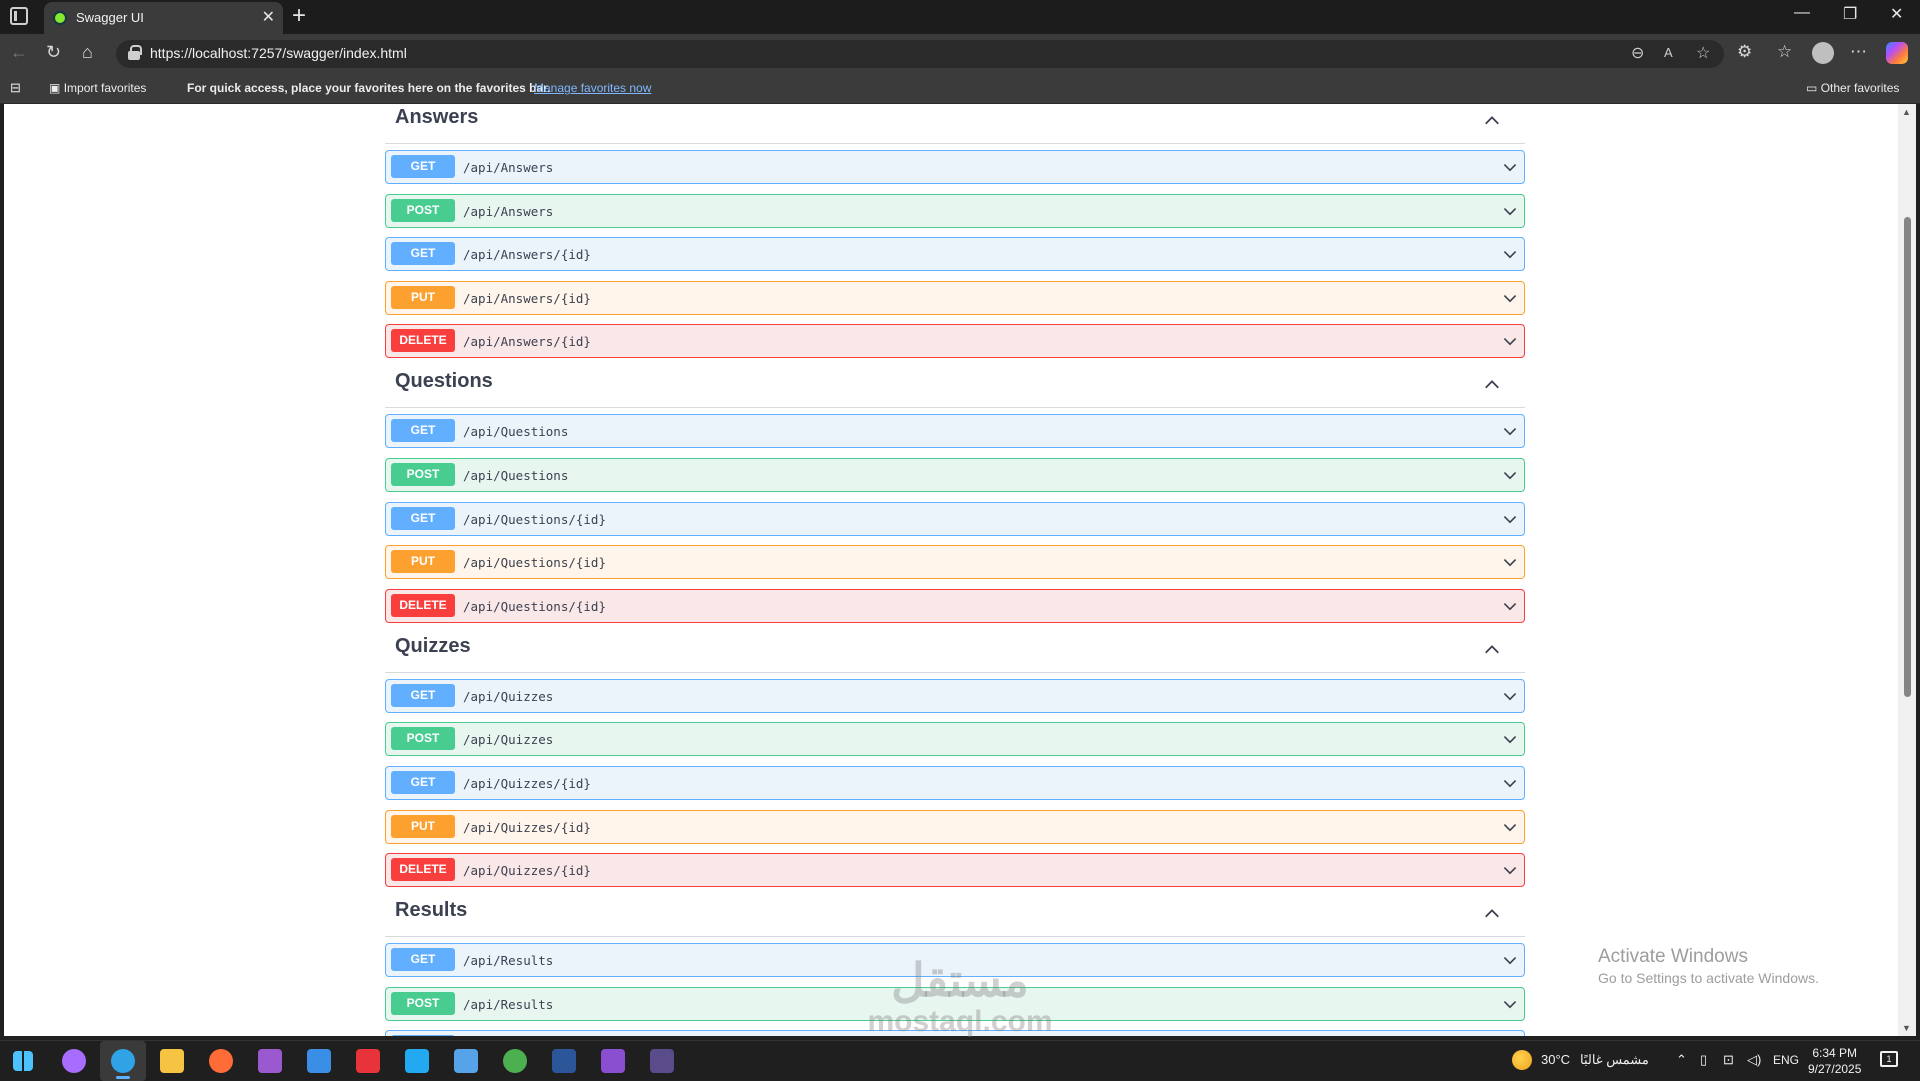 The width and height of the screenshot is (1920, 1081). Describe the element at coordinates (1897, 53) in the screenshot. I see `copilot-icon` at that location.